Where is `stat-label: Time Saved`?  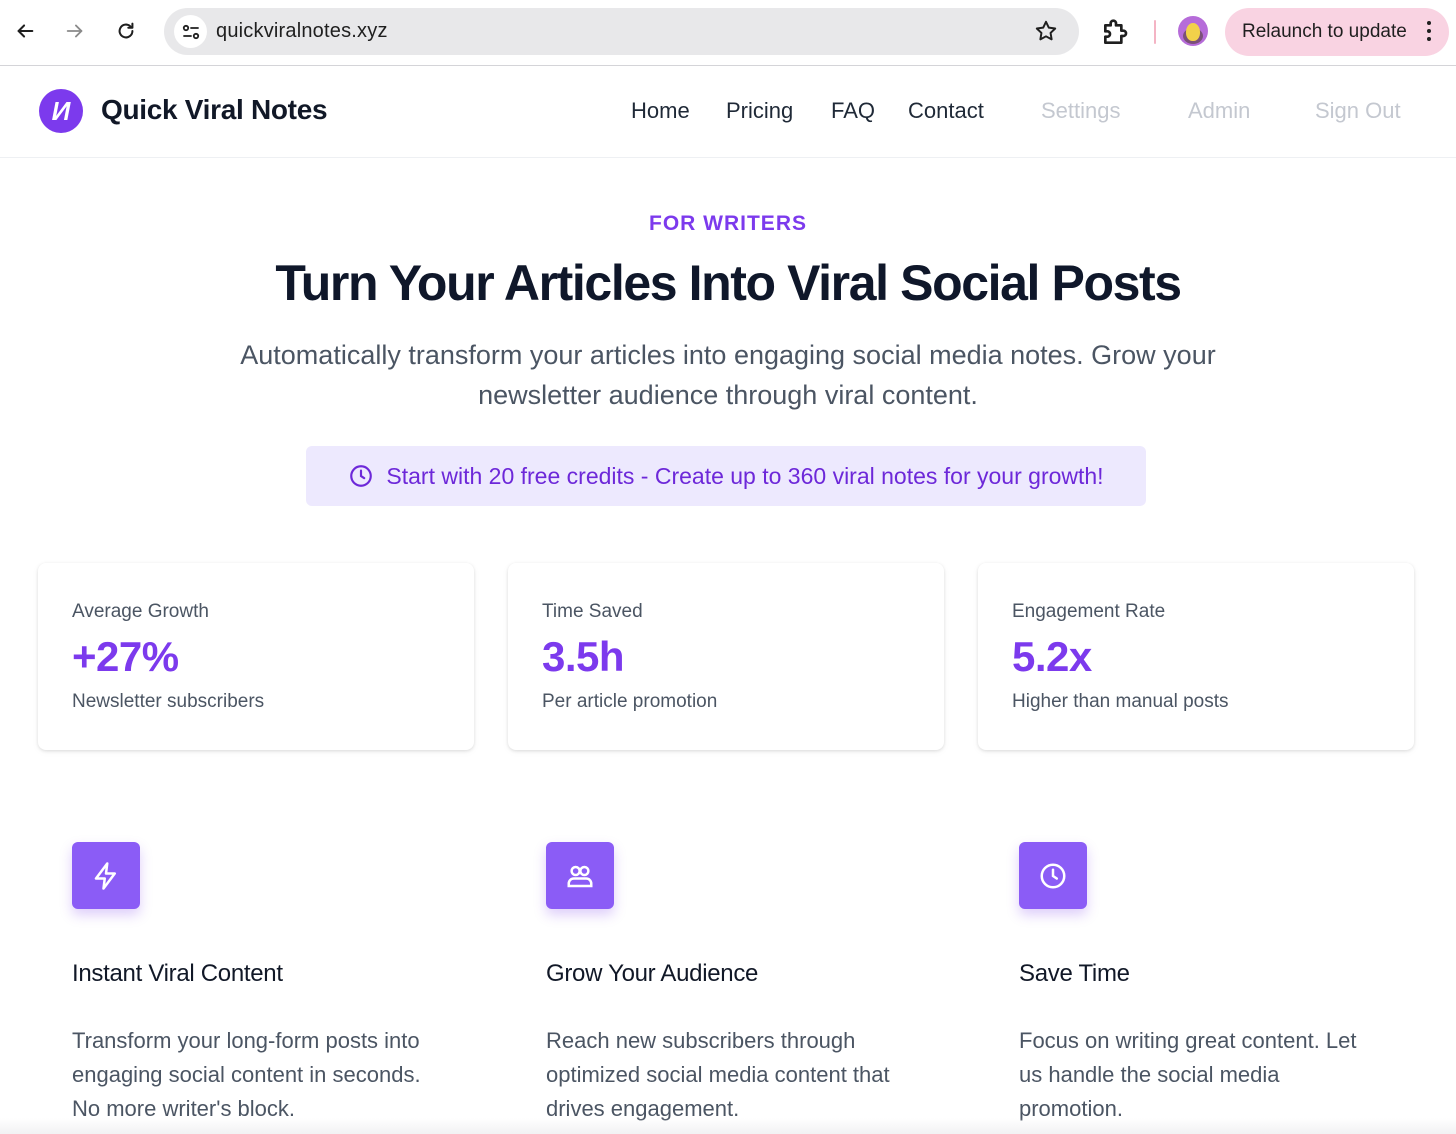 stat-label: Time Saved is located at coordinates (592, 611).